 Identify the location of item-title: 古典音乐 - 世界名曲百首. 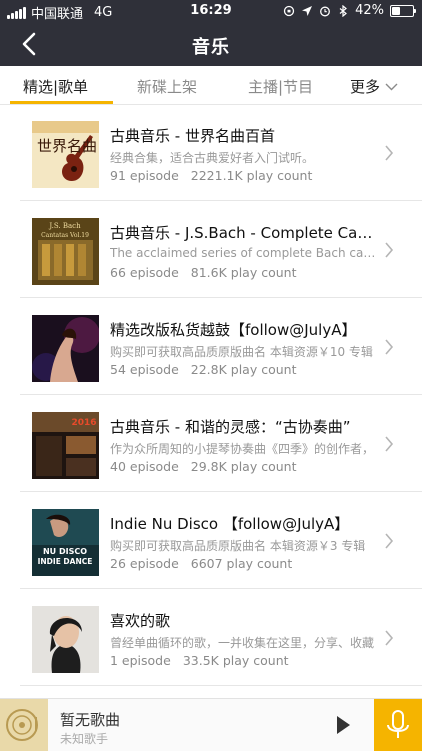
(192, 136).